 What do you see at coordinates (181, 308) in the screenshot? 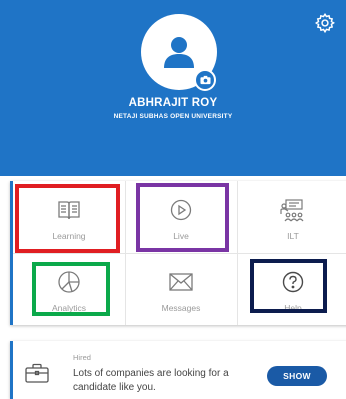
I see `menu-item-label: Messages` at bounding box center [181, 308].